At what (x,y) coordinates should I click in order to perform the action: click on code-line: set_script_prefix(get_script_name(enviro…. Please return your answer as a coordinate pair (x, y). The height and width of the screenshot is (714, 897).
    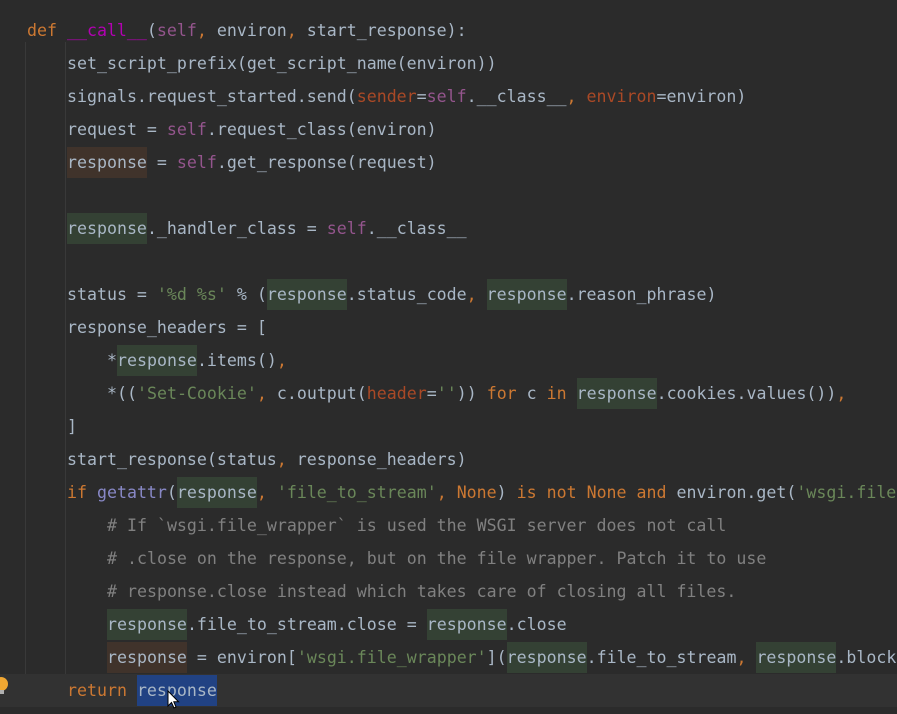
    Looking at the image, I should click on (448, 63).